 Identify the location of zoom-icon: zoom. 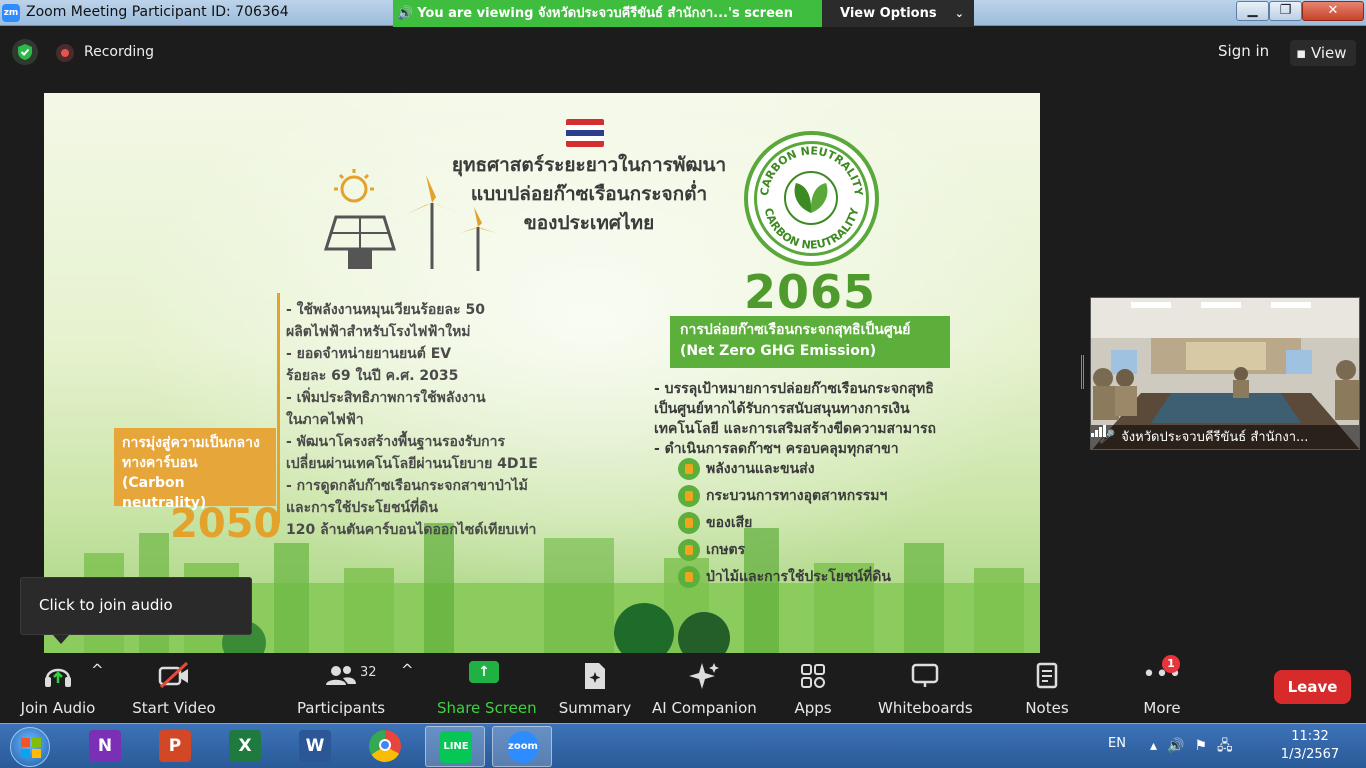
(523, 747).